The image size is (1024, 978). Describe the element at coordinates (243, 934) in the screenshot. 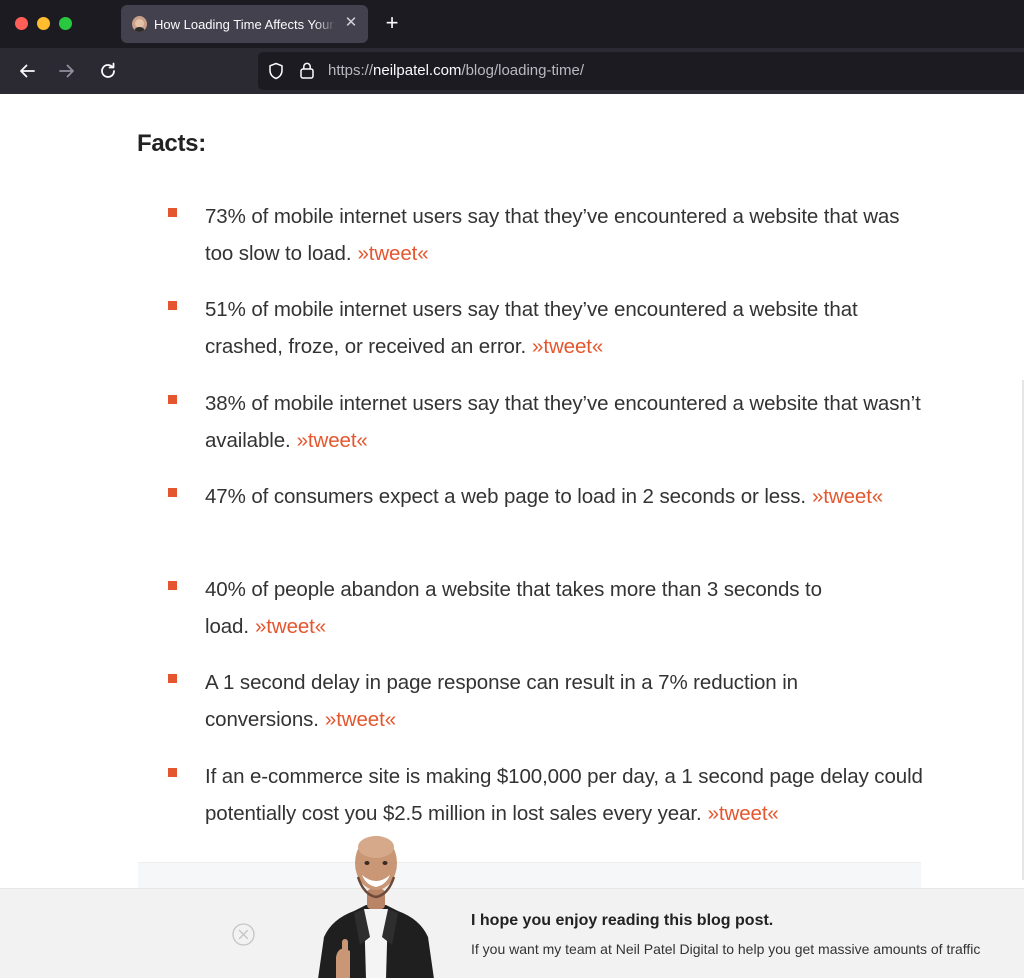

I see `popup-close-icon` at that location.